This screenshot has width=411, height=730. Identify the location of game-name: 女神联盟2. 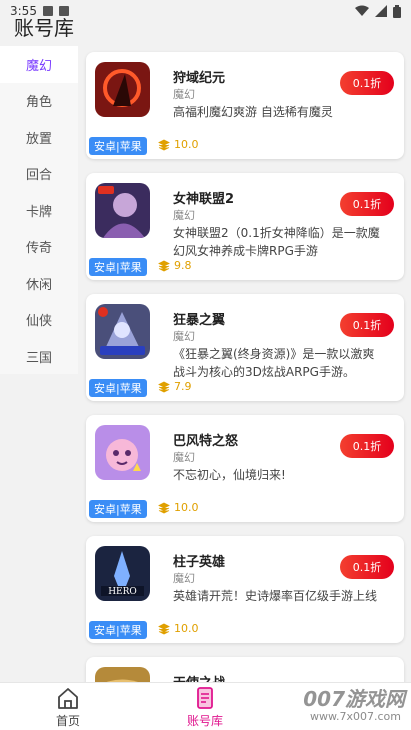
(204, 199).